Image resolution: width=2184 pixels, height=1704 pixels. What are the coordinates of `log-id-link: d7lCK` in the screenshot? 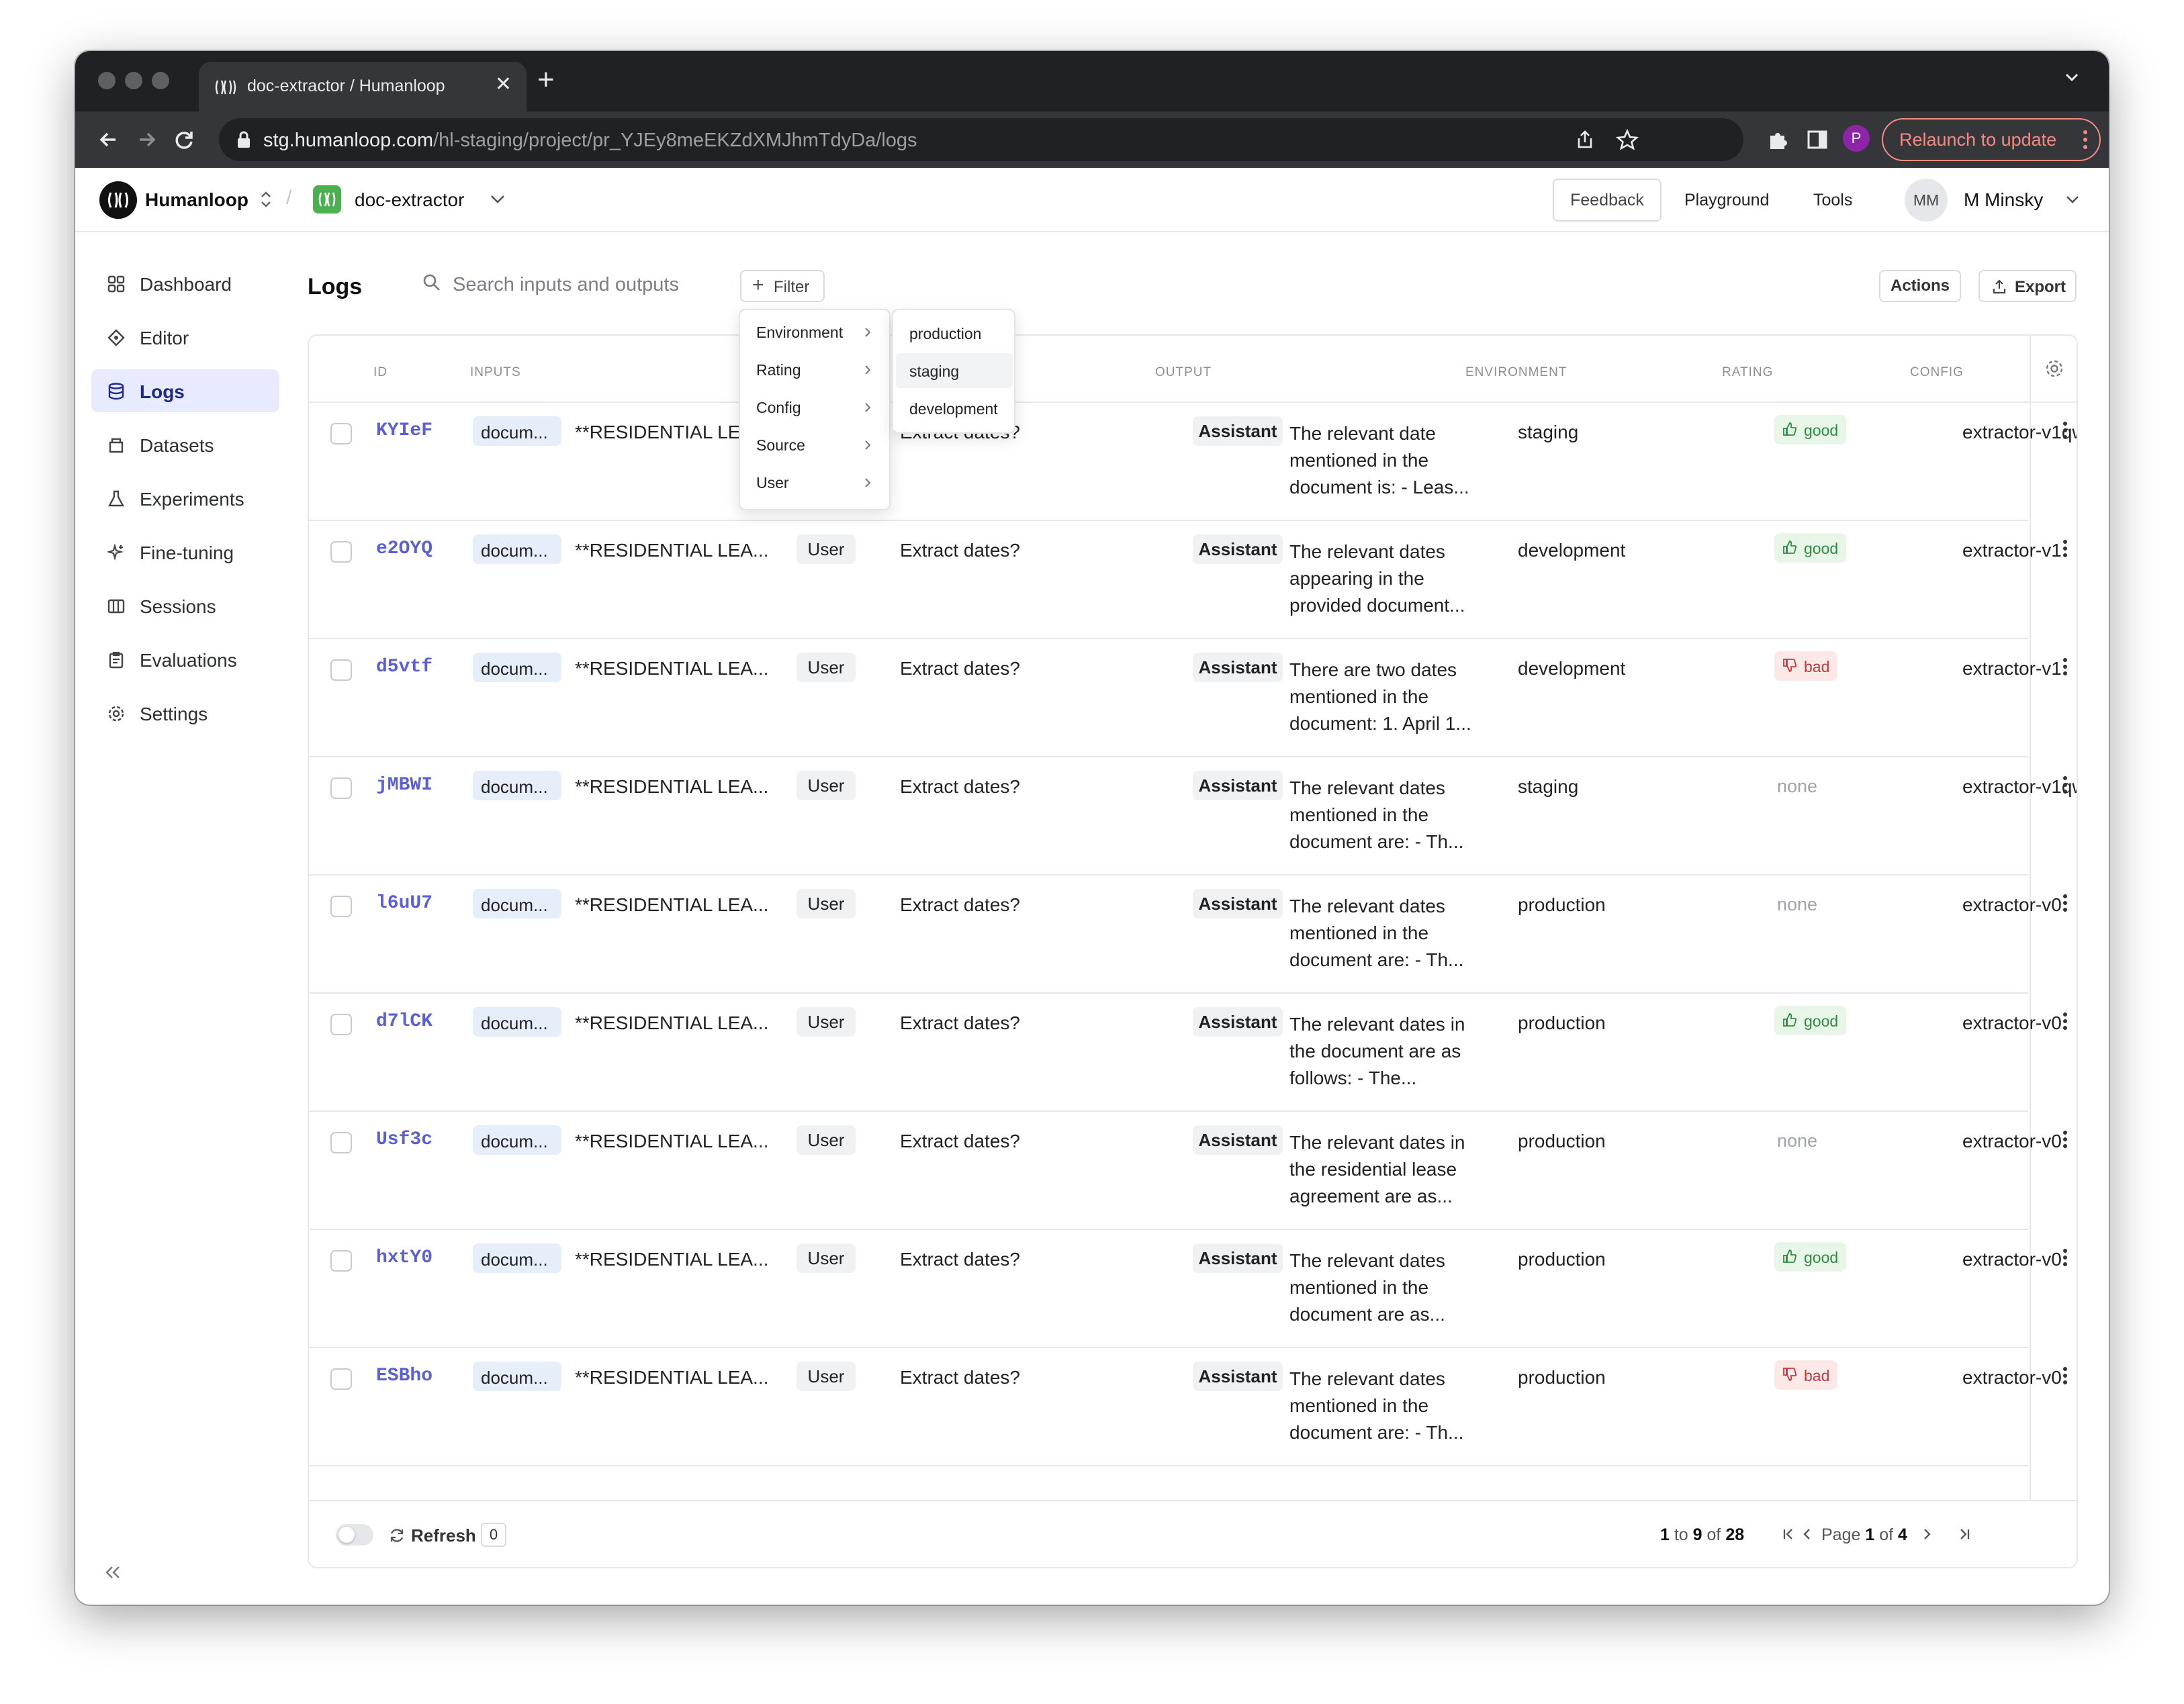 It's located at (404, 1021).